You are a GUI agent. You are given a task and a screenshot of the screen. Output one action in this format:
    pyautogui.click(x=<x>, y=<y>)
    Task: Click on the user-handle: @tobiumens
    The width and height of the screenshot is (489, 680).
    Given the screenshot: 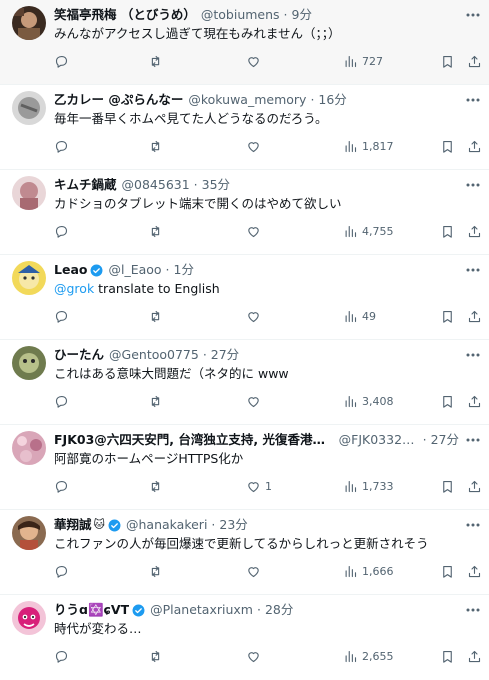 What is the action you would take?
    pyautogui.click(x=240, y=15)
    